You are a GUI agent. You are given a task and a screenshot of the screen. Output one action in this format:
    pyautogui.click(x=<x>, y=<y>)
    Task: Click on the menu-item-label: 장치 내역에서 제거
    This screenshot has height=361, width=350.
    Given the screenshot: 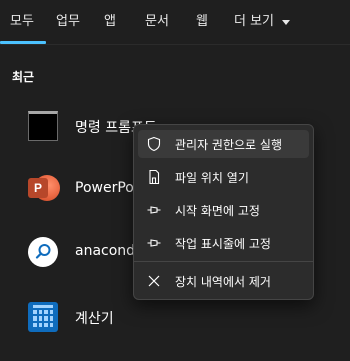 What is the action you would take?
    pyautogui.click(x=223, y=282)
    